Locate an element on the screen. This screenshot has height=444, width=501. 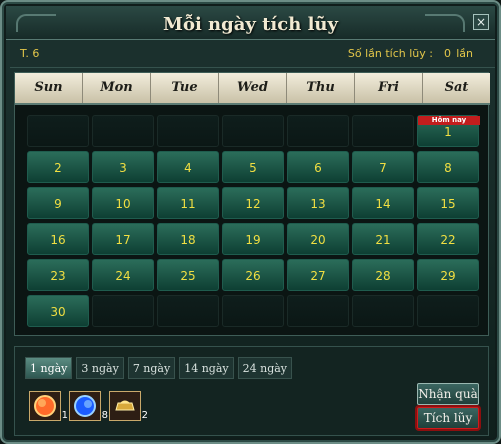
day-cell: 24 is located at coordinates (123, 275).